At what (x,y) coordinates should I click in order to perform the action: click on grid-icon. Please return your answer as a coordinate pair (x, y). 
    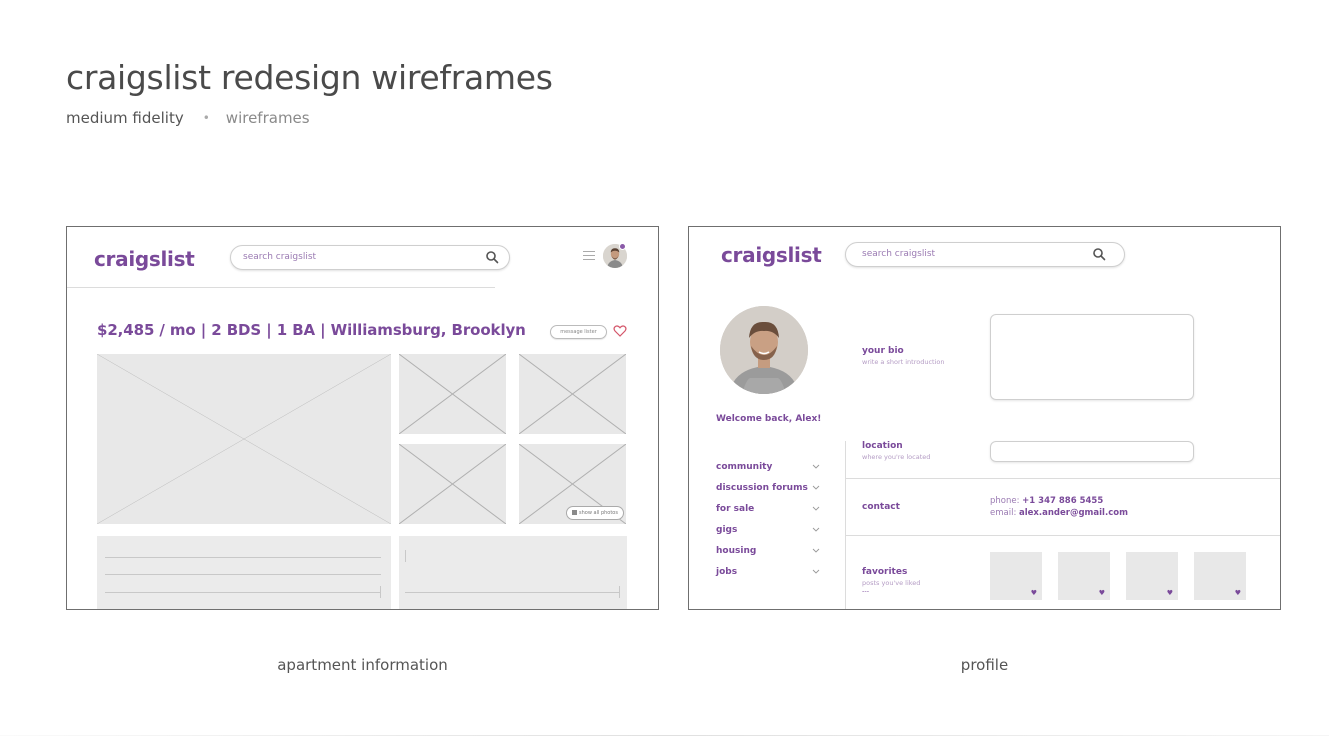
    Looking at the image, I should click on (574, 512).